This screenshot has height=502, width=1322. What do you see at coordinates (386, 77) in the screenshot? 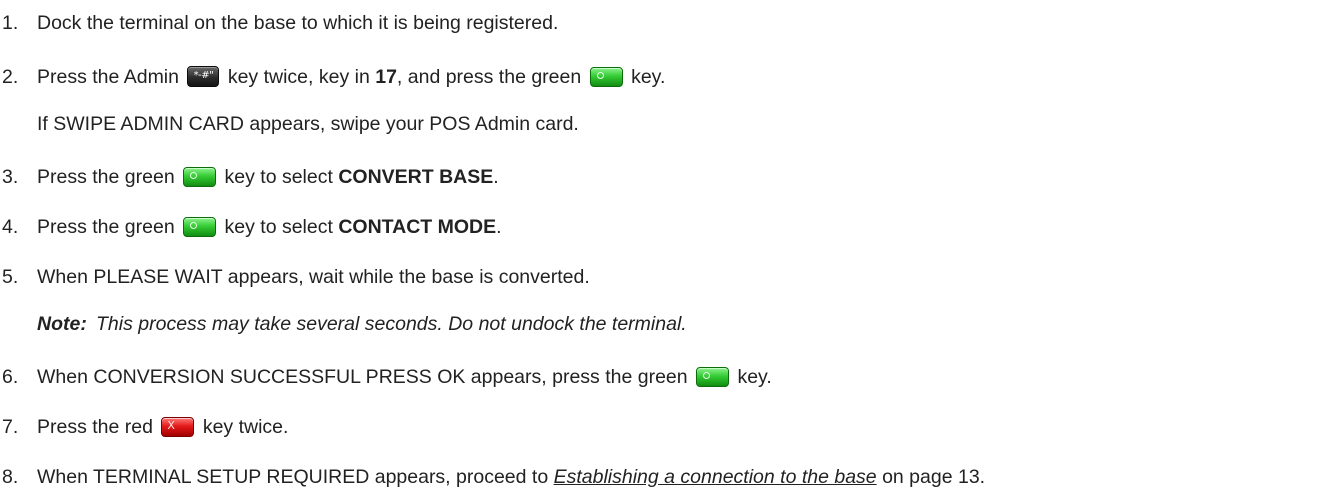
I see `code-17: 17` at bounding box center [386, 77].